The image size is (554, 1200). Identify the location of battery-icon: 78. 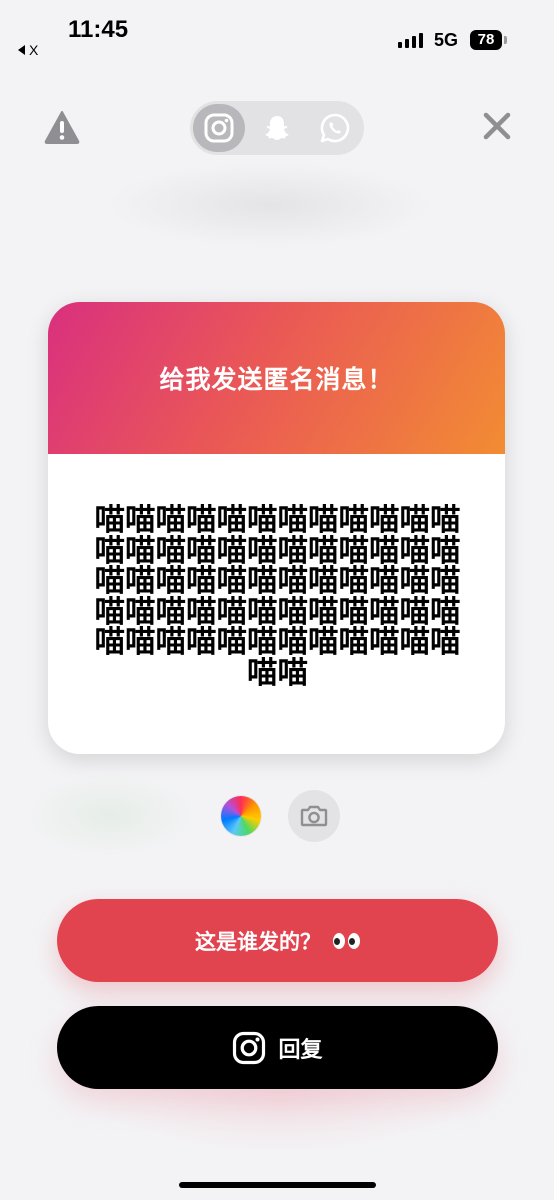
(486, 40).